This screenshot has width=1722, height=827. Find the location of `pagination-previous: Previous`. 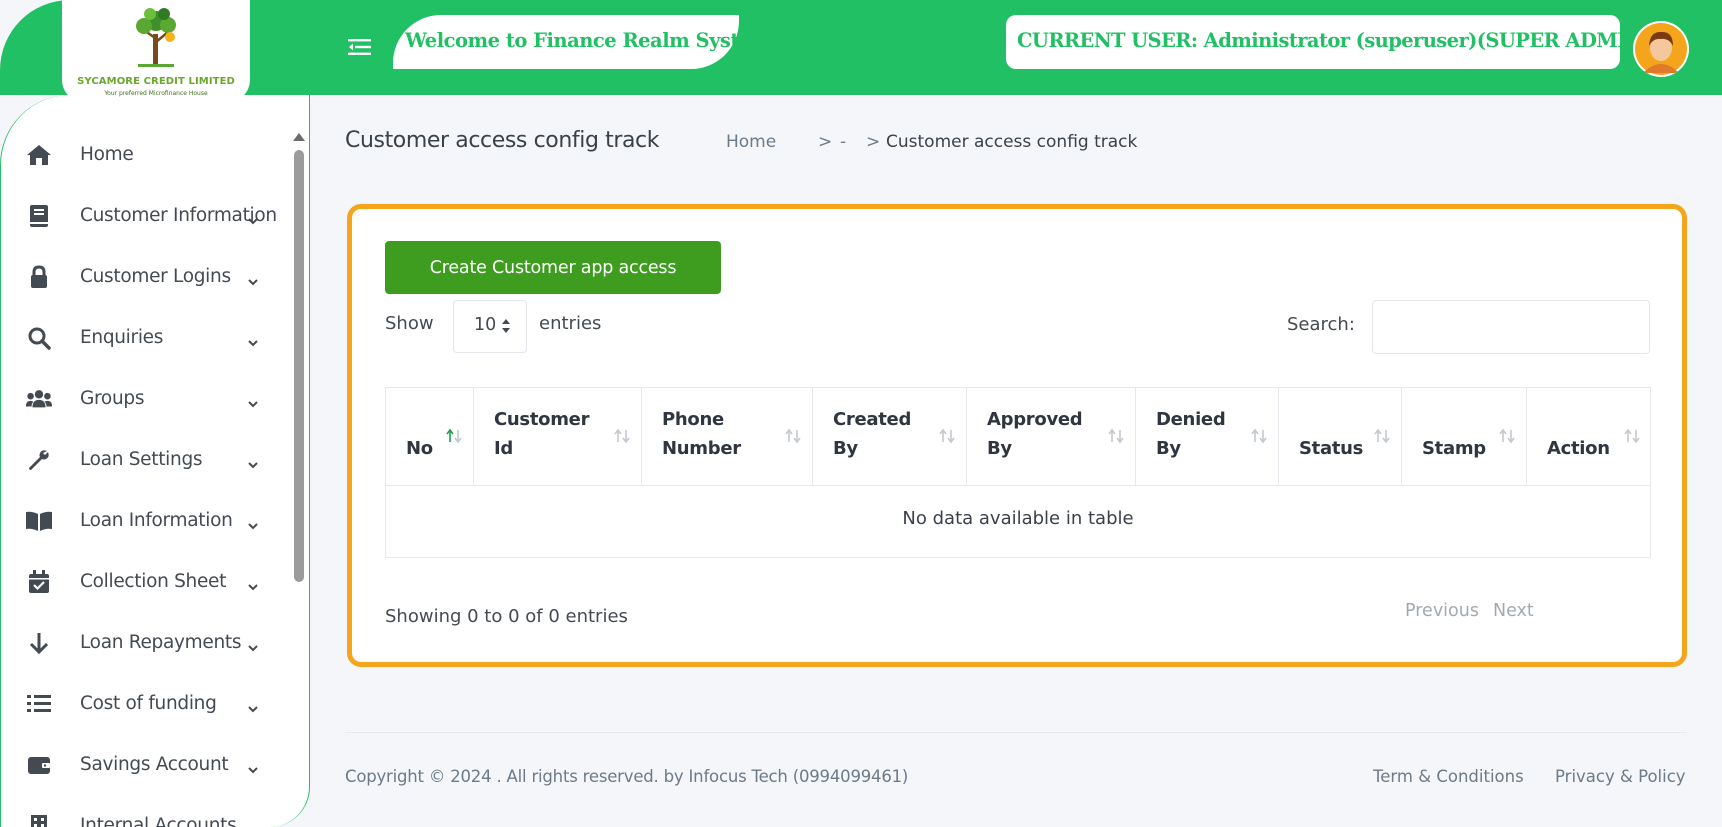

pagination-previous: Previous is located at coordinates (1442, 611).